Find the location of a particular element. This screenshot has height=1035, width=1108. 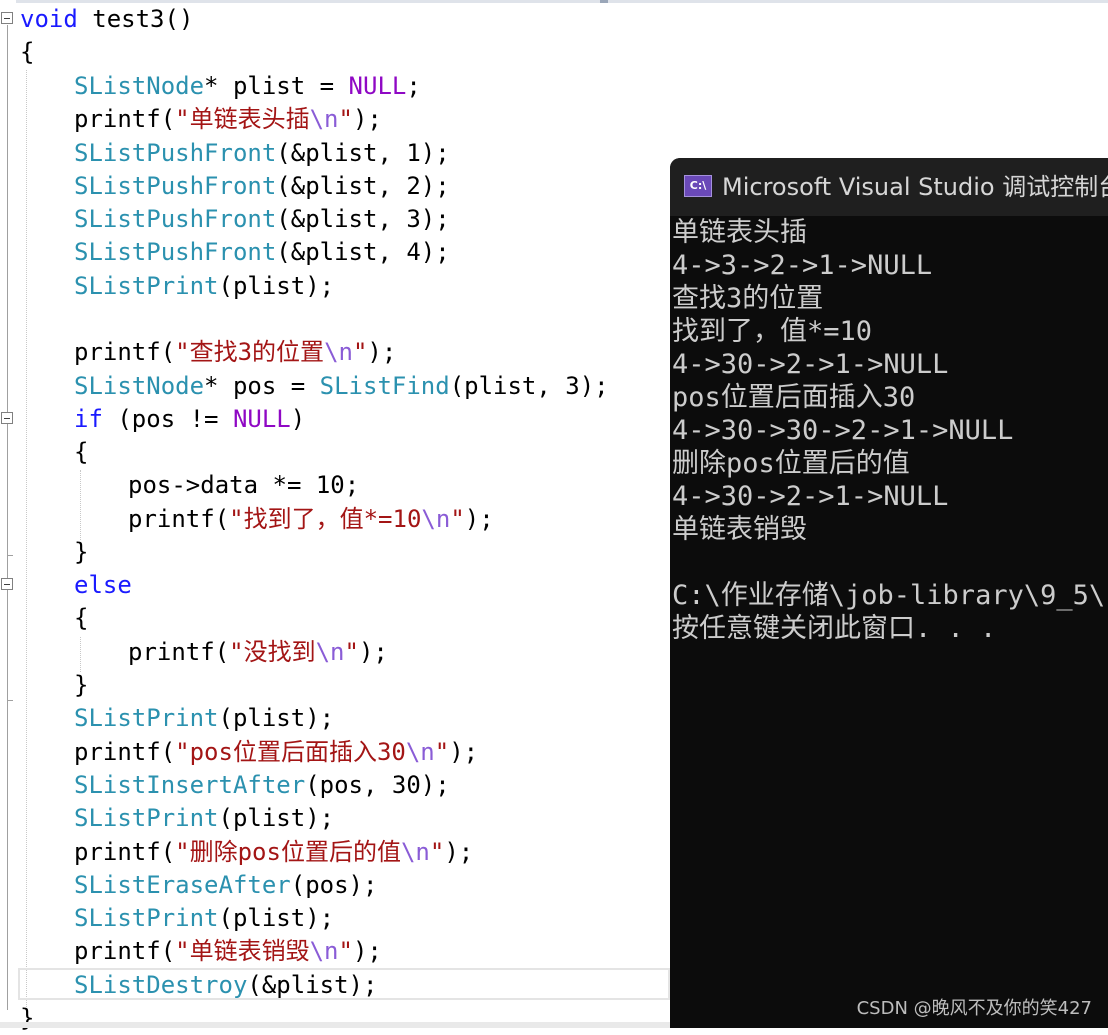

code-line: printf("单链表销毁\n"); is located at coordinates (228, 951).